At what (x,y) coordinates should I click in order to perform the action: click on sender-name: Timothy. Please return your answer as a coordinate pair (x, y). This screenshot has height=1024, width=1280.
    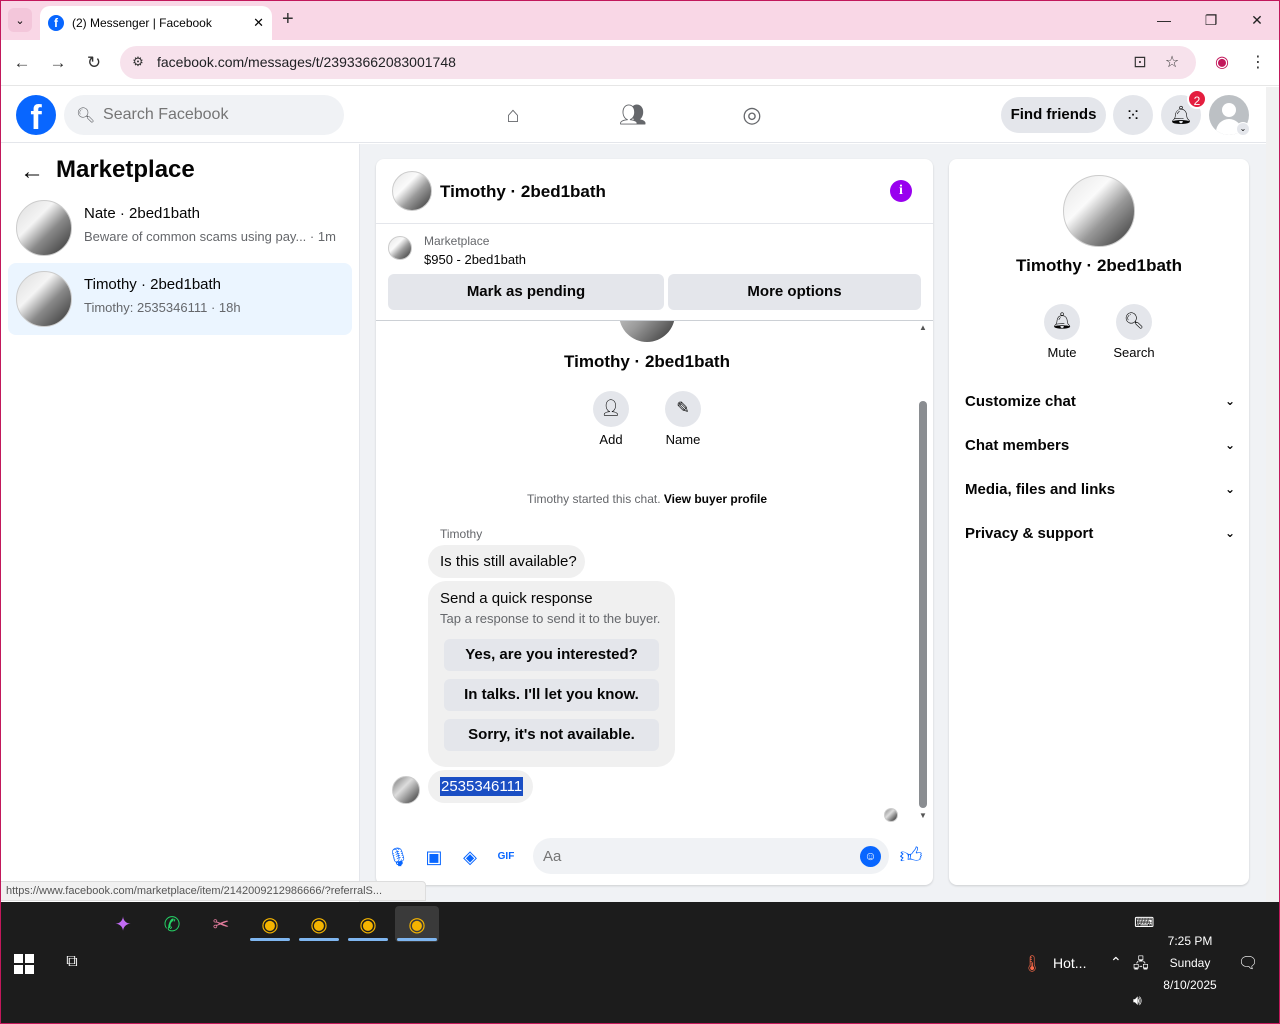
    Looking at the image, I should click on (461, 534).